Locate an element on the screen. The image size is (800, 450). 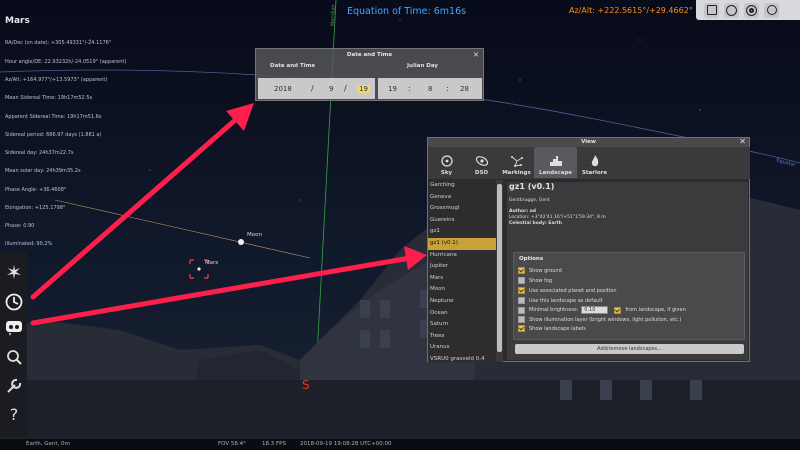
quit-button is located at coordinates (771, 10).